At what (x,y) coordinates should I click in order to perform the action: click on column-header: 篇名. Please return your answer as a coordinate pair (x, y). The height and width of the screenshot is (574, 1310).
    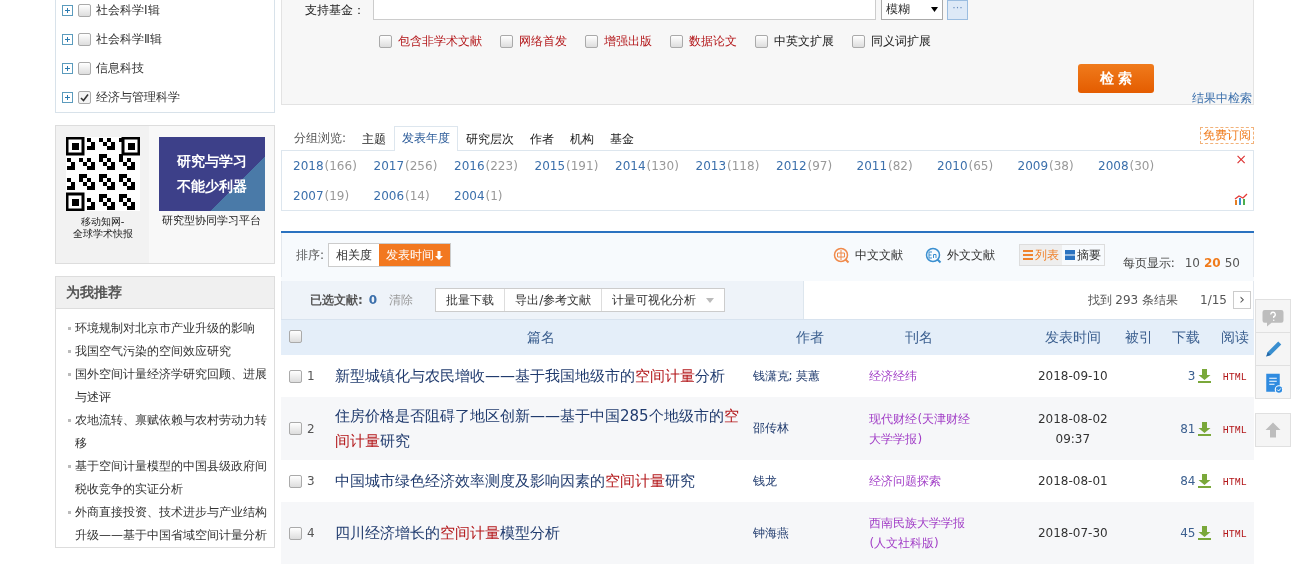
    Looking at the image, I should click on (540, 337).